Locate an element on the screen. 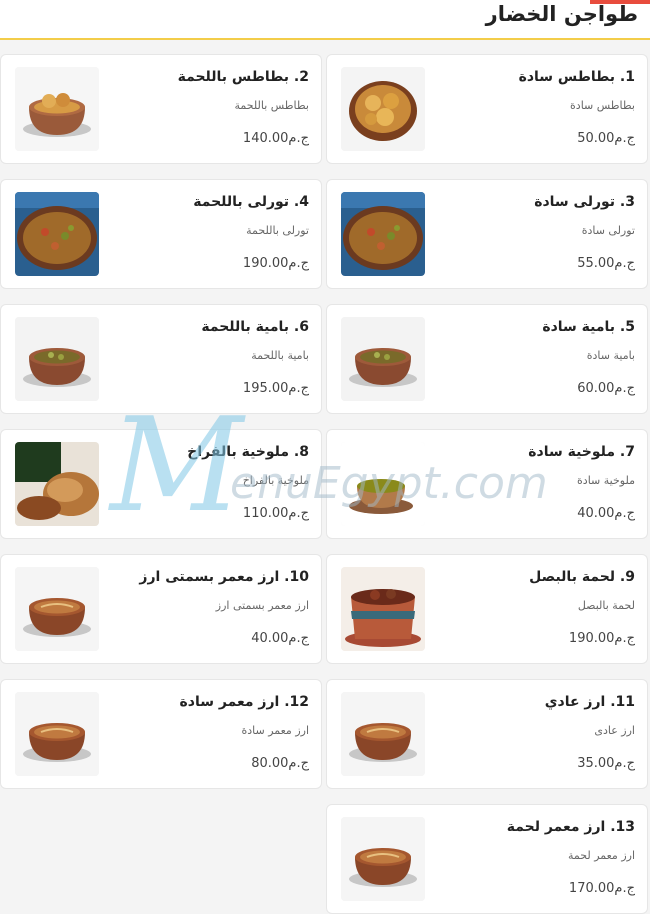 The width and height of the screenshot is (650, 914). menu-item-name: 3. تورلى سادة is located at coordinates (584, 202).